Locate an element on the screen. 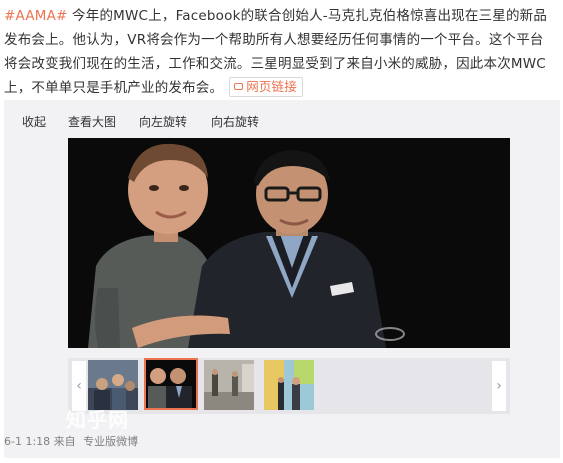 This screenshot has width=563, height=463. web-link-label: 网页链接 is located at coordinates (272, 86).